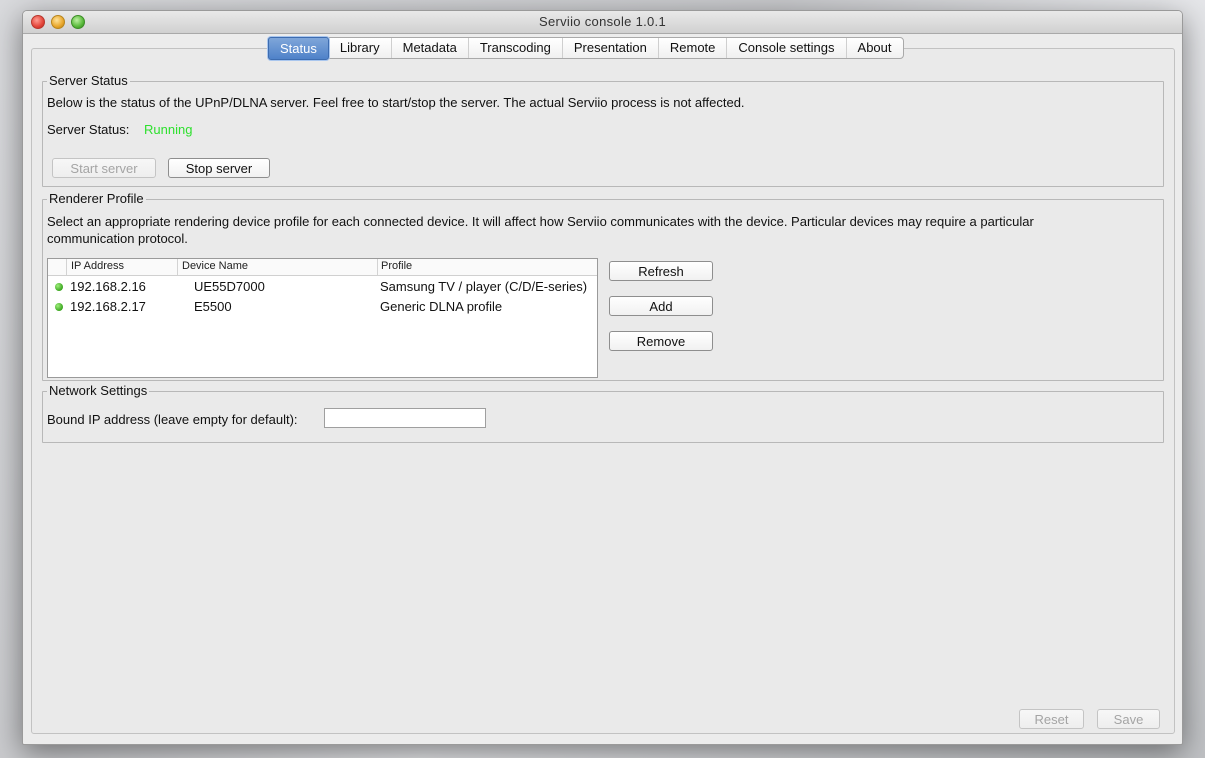 This screenshot has width=1205, height=758. What do you see at coordinates (322, 267) in the screenshot?
I see `renderer-table-header: IP Address Device Name Profile` at bounding box center [322, 267].